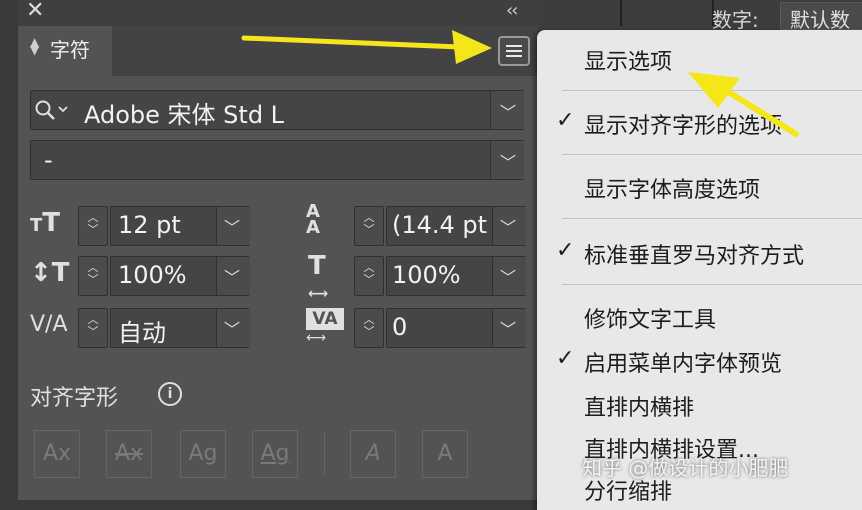  Describe the element at coordinates (685, 468) in the screenshot. I see `watermark: 知乎 @做设计的小肥肥` at that location.